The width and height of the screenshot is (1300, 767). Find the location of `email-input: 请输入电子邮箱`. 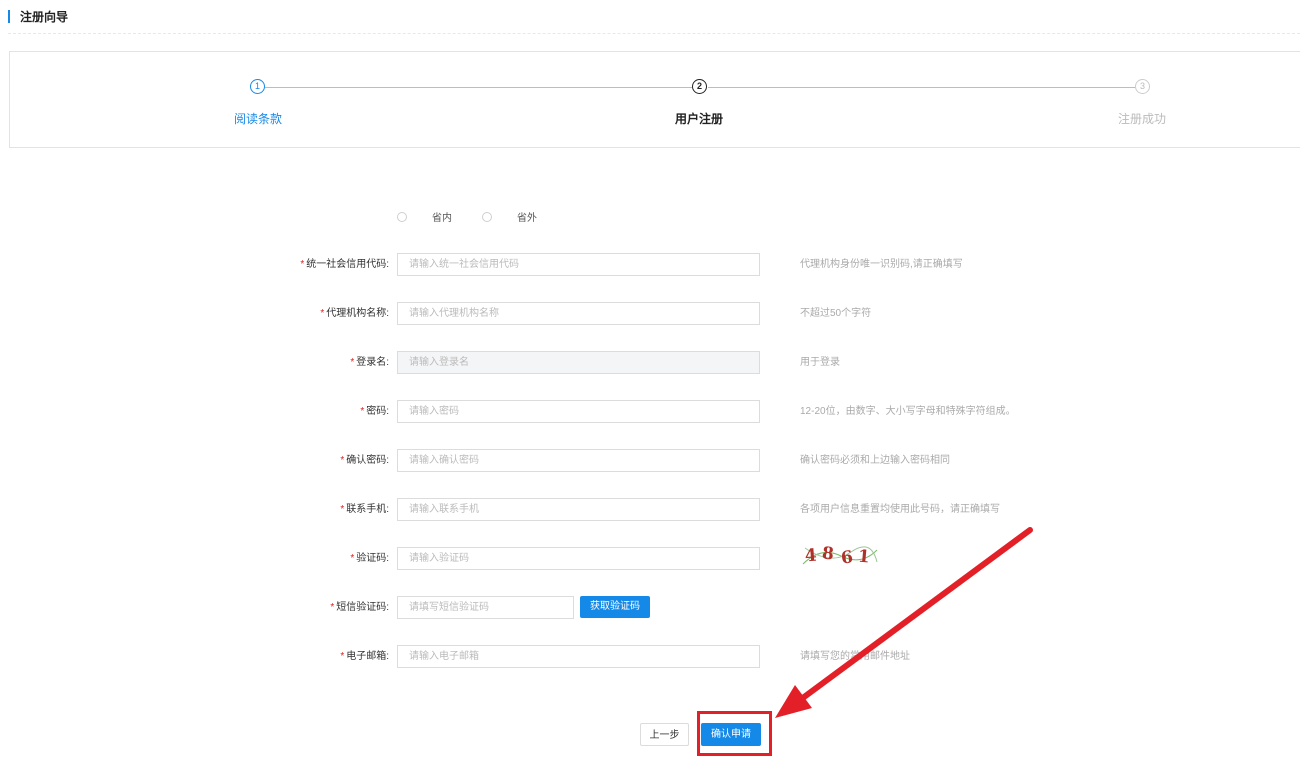

email-input: 请输入电子邮箱 is located at coordinates (578, 656).